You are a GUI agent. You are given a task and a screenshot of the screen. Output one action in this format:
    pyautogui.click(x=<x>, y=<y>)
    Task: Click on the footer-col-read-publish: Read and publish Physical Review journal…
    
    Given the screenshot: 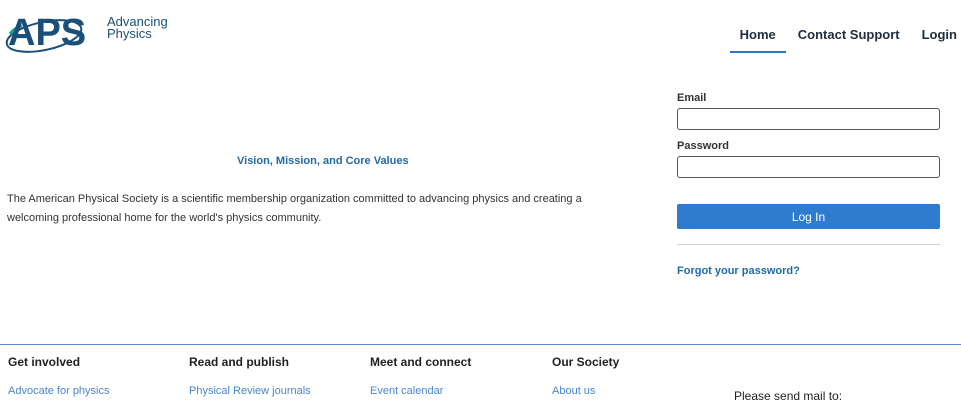 What is the action you would take?
    pyautogui.click(x=250, y=376)
    